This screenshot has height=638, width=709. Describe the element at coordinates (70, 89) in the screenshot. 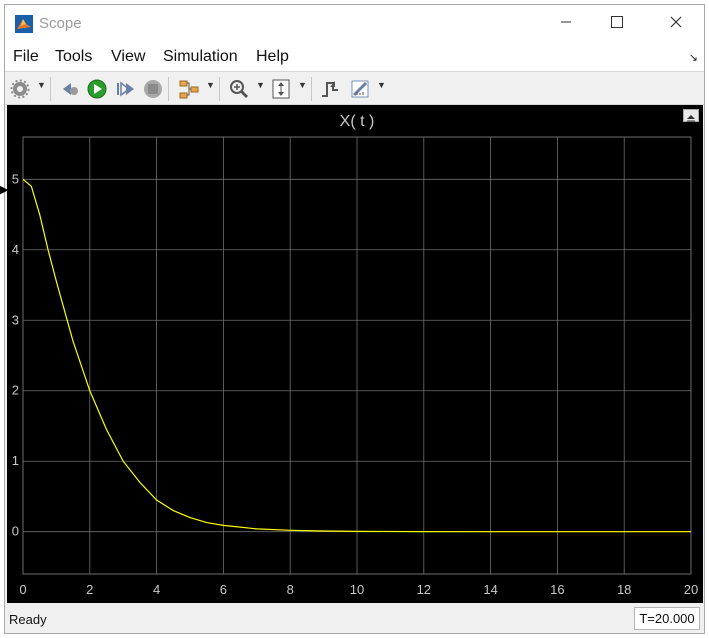

I see `step-back-icon` at that location.